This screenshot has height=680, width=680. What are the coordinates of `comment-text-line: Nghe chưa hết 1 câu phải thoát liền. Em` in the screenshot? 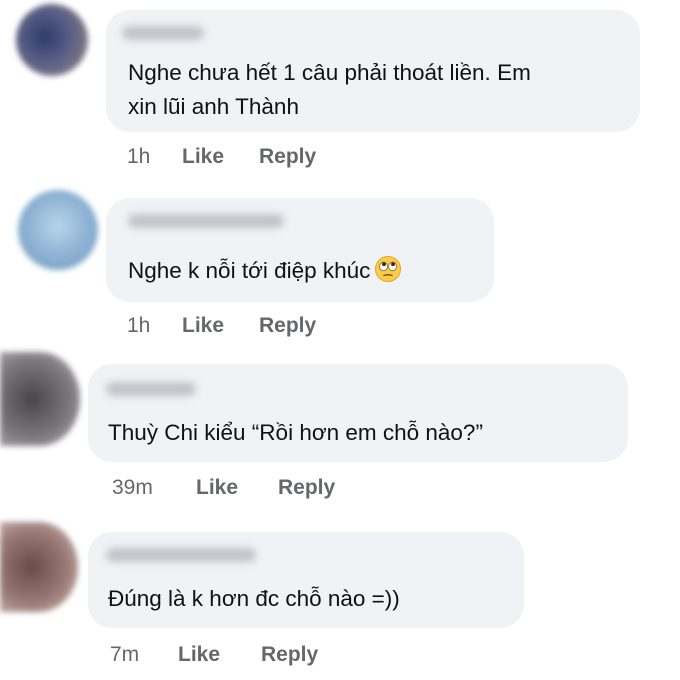 It's located at (329, 72).